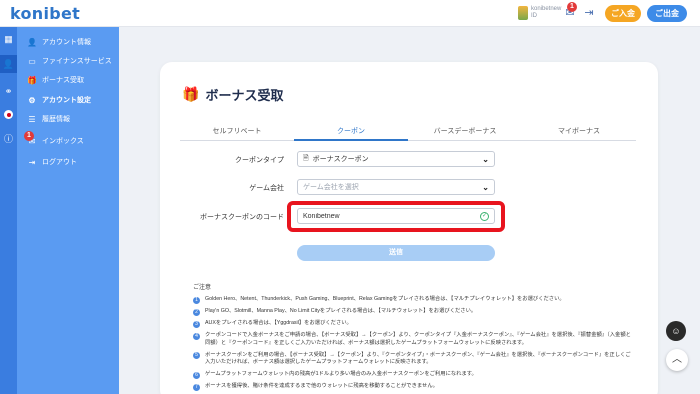  I want to click on document-icon: 🗎, so click(306, 158).